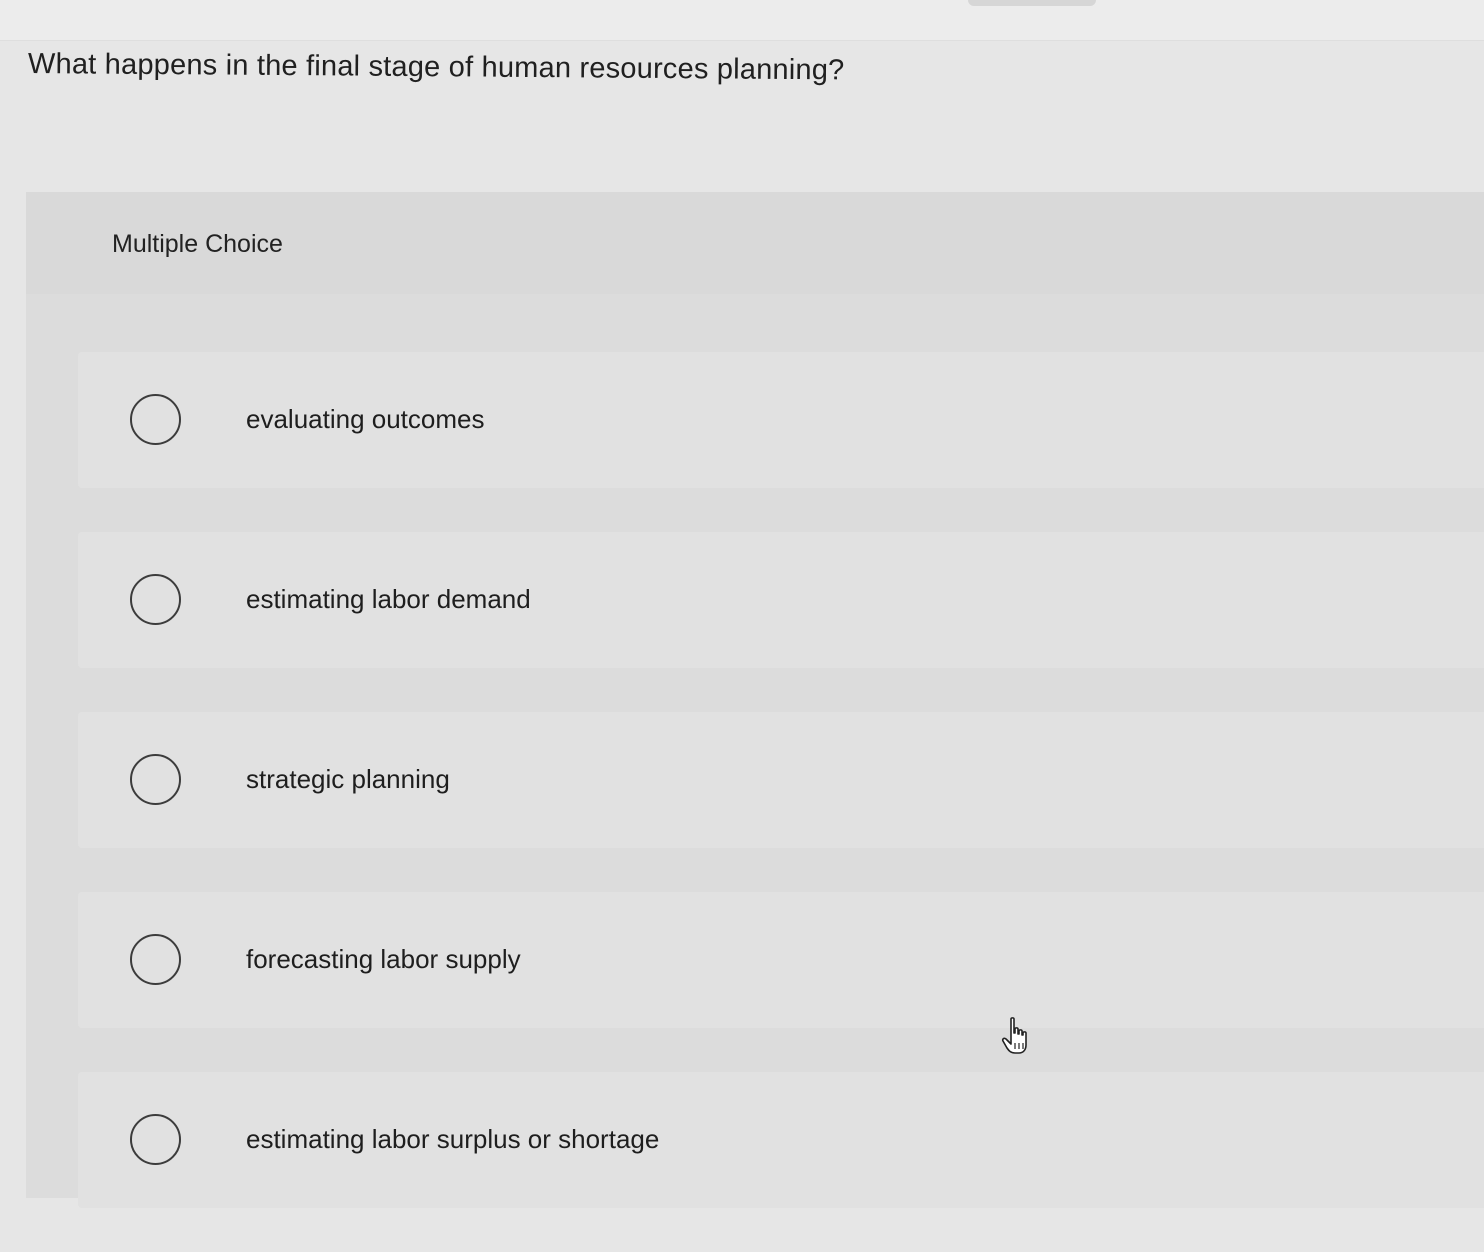 This screenshot has height=1252, width=1484. What do you see at coordinates (781, 960) in the screenshot?
I see `option-forecasting-labor-supply: forecasting labor supply` at bounding box center [781, 960].